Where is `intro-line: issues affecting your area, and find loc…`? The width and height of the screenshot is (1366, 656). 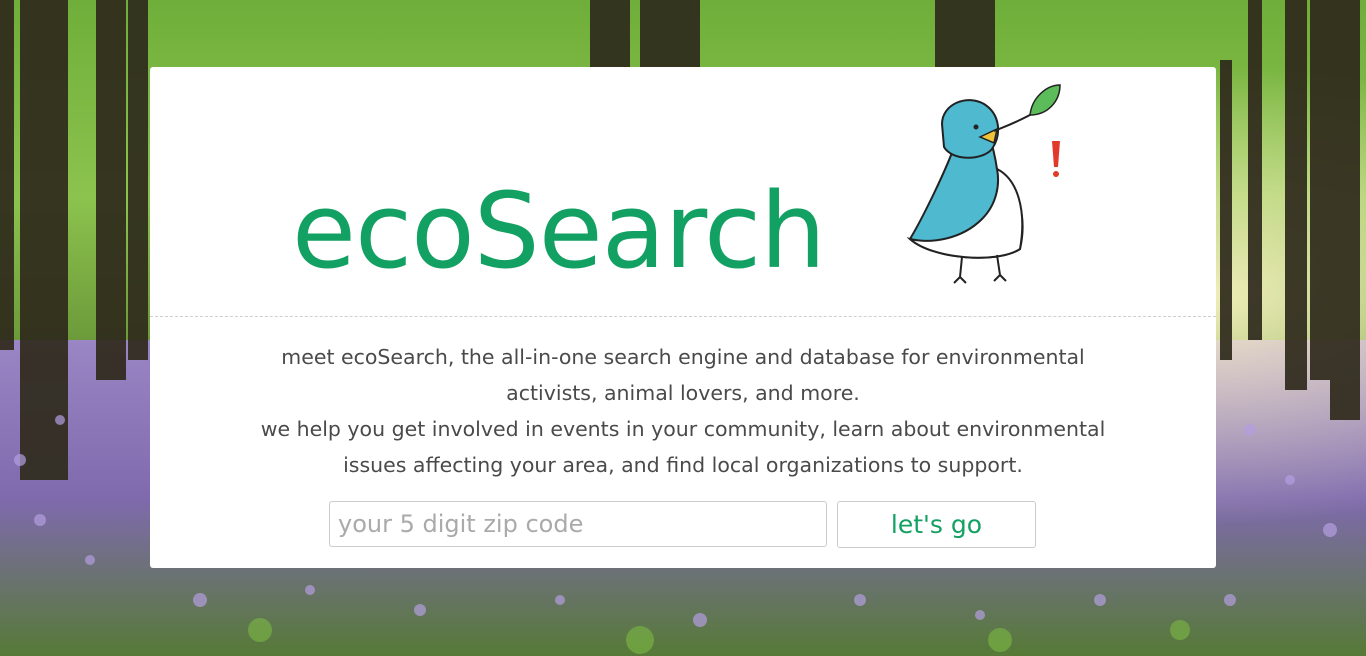 intro-line: issues affecting your area, and find loc… is located at coordinates (683, 465).